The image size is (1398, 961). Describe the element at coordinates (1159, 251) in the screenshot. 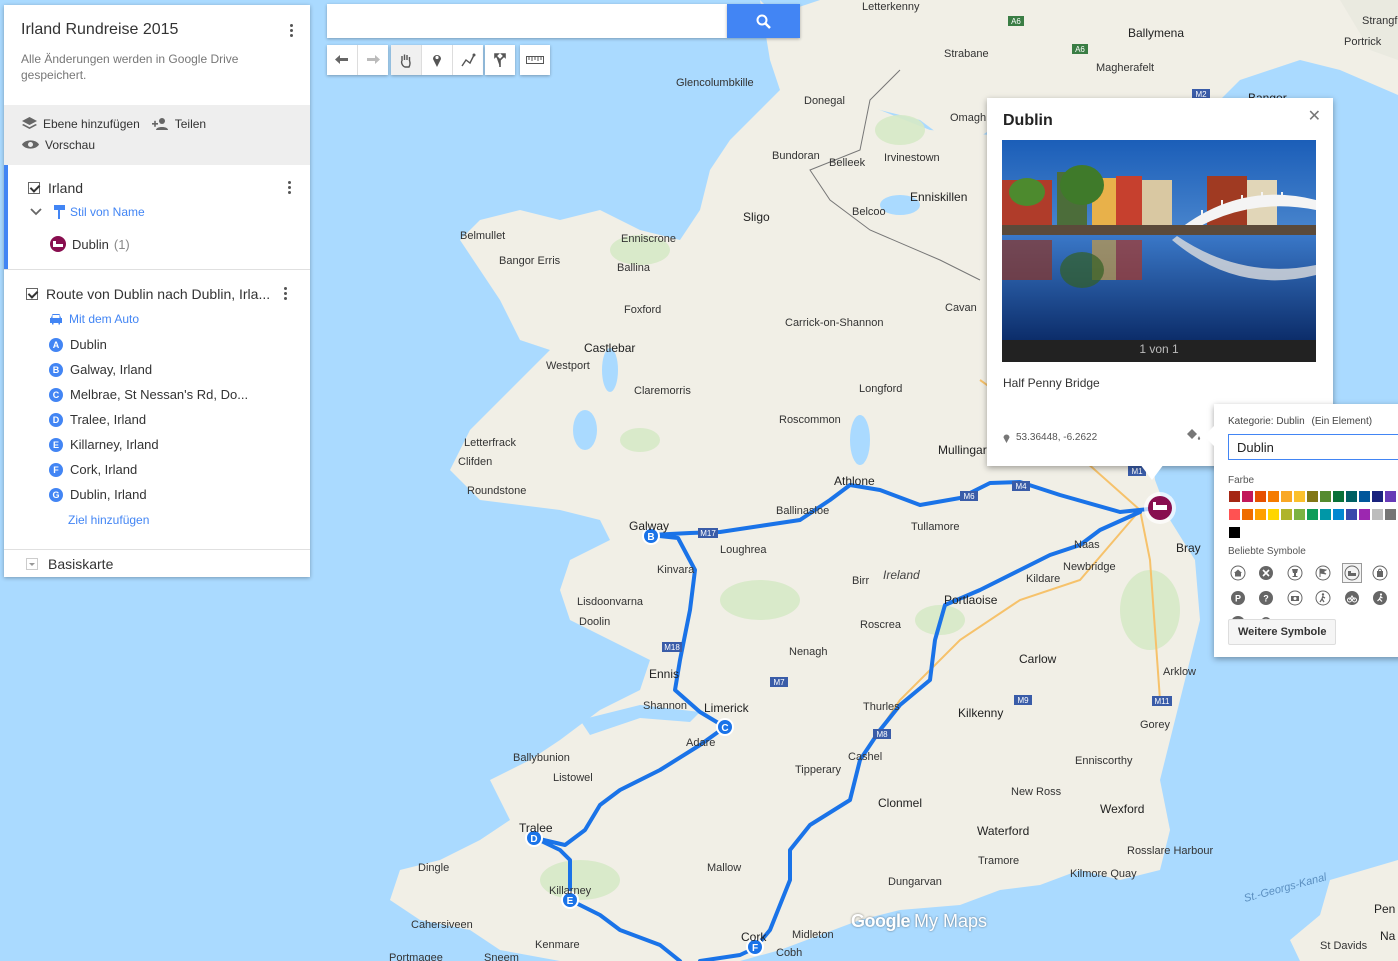

I see `place-photo: 1 von 1` at that location.